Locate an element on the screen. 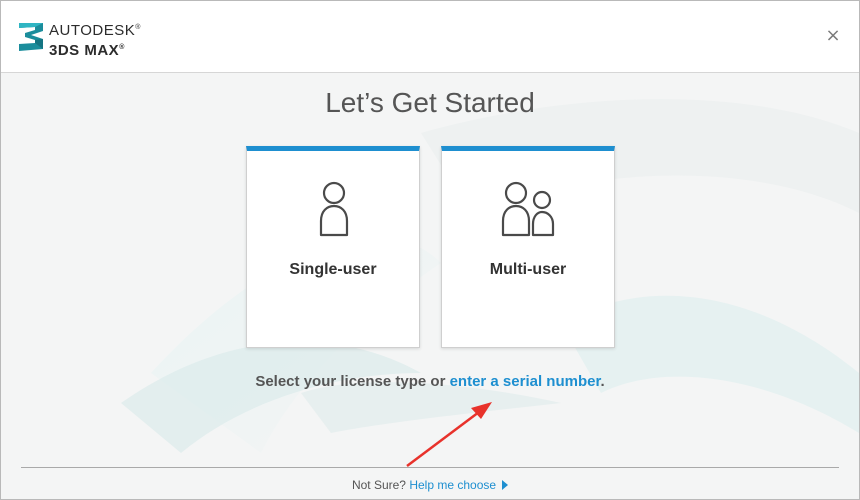  multi-user-icon is located at coordinates (528, 209).